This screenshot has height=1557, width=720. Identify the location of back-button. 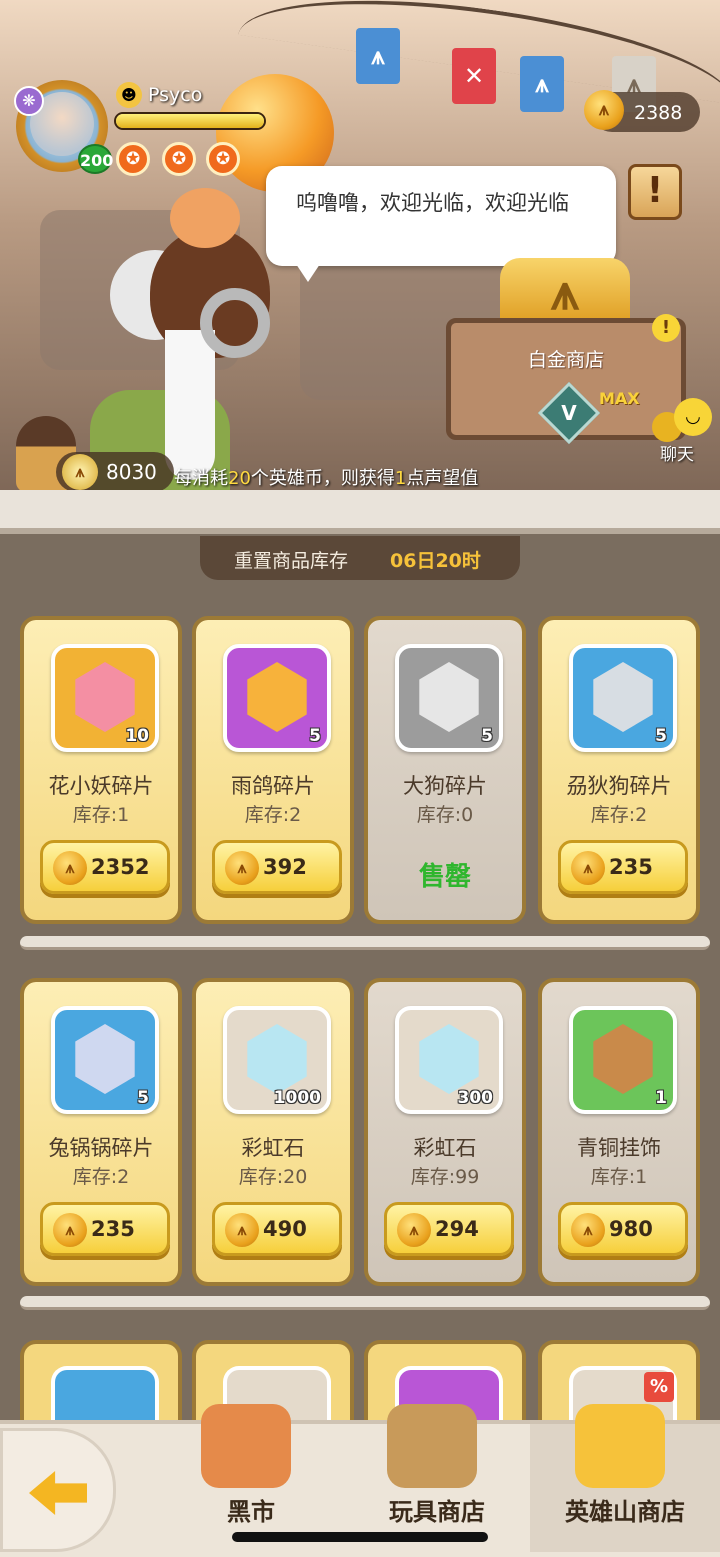
(58, 1490).